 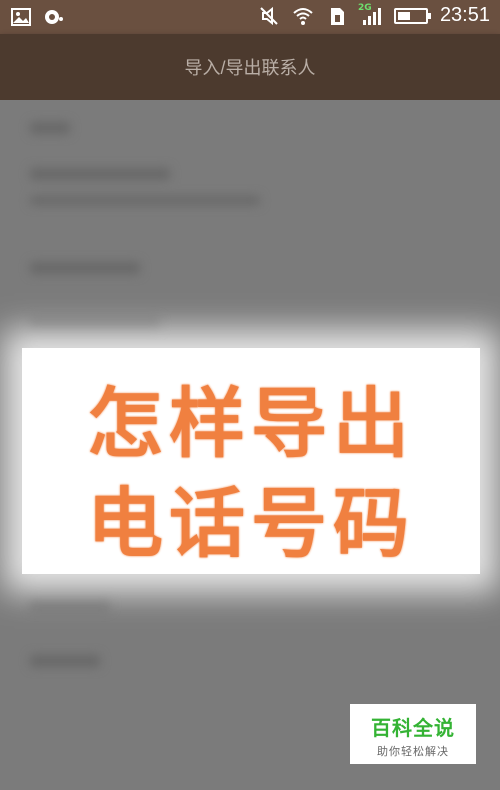 What do you see at coordinates (269, 16) in the screenshot?
I see `mute-icon` at bounding box center [269, 16].